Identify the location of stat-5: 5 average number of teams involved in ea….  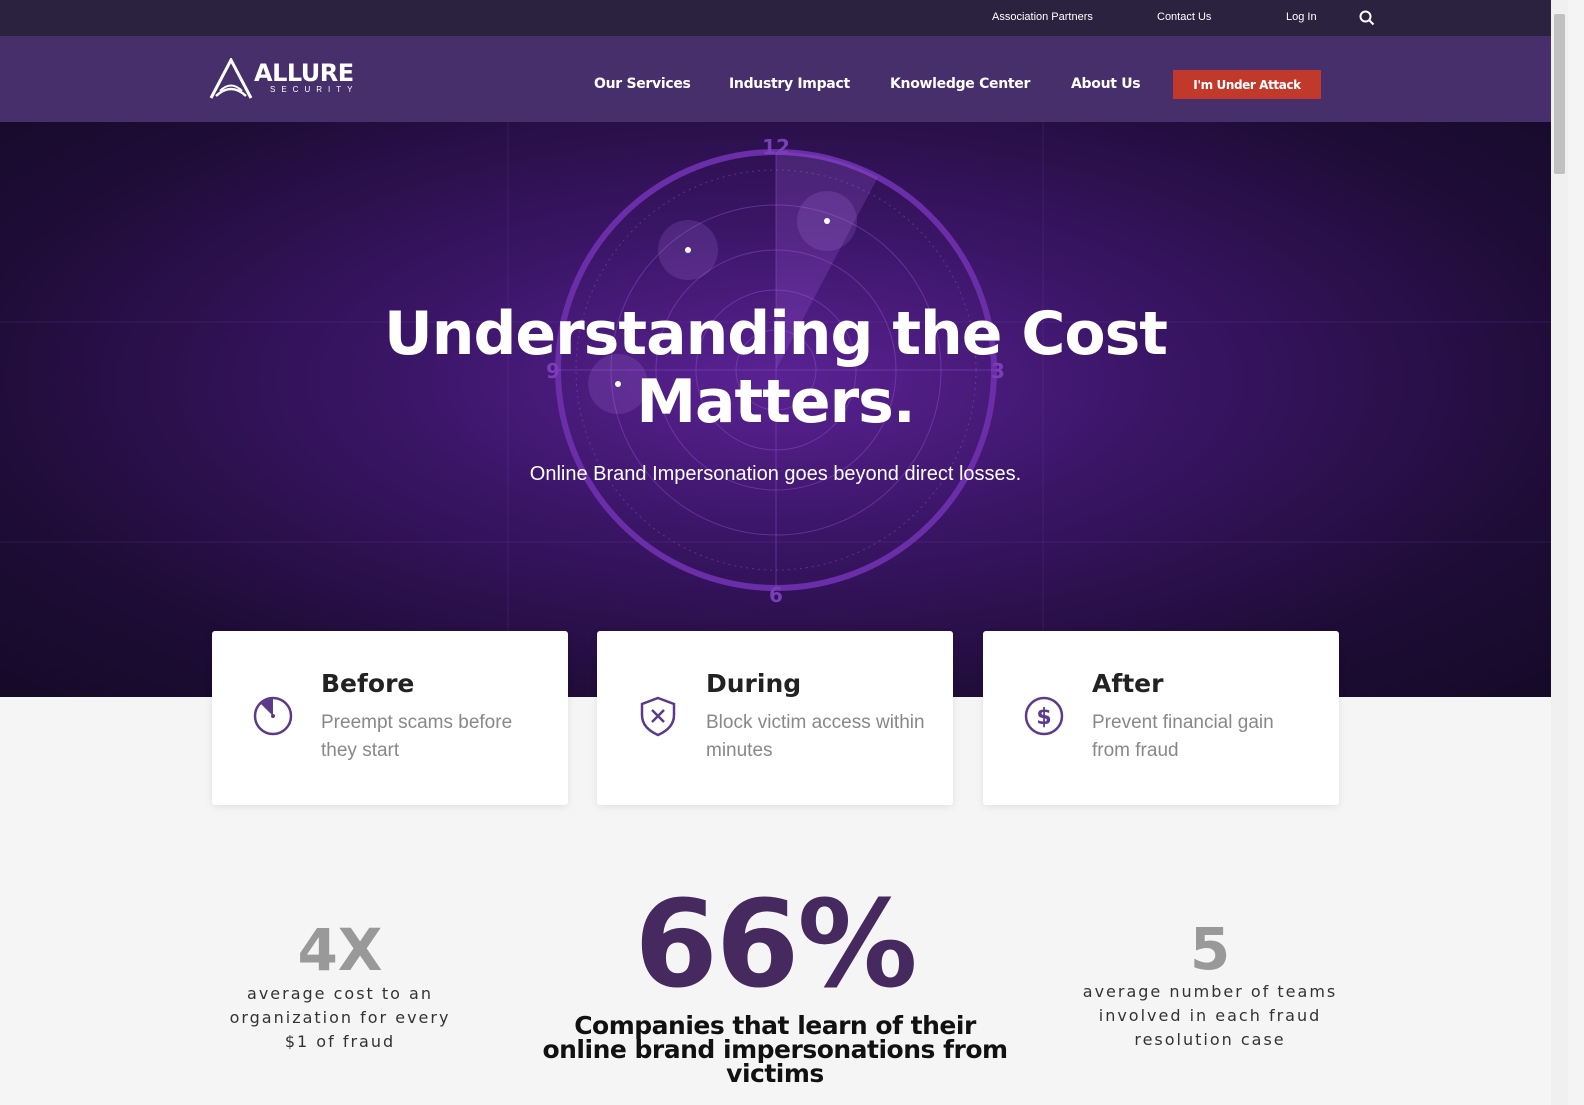
(1210, 985).